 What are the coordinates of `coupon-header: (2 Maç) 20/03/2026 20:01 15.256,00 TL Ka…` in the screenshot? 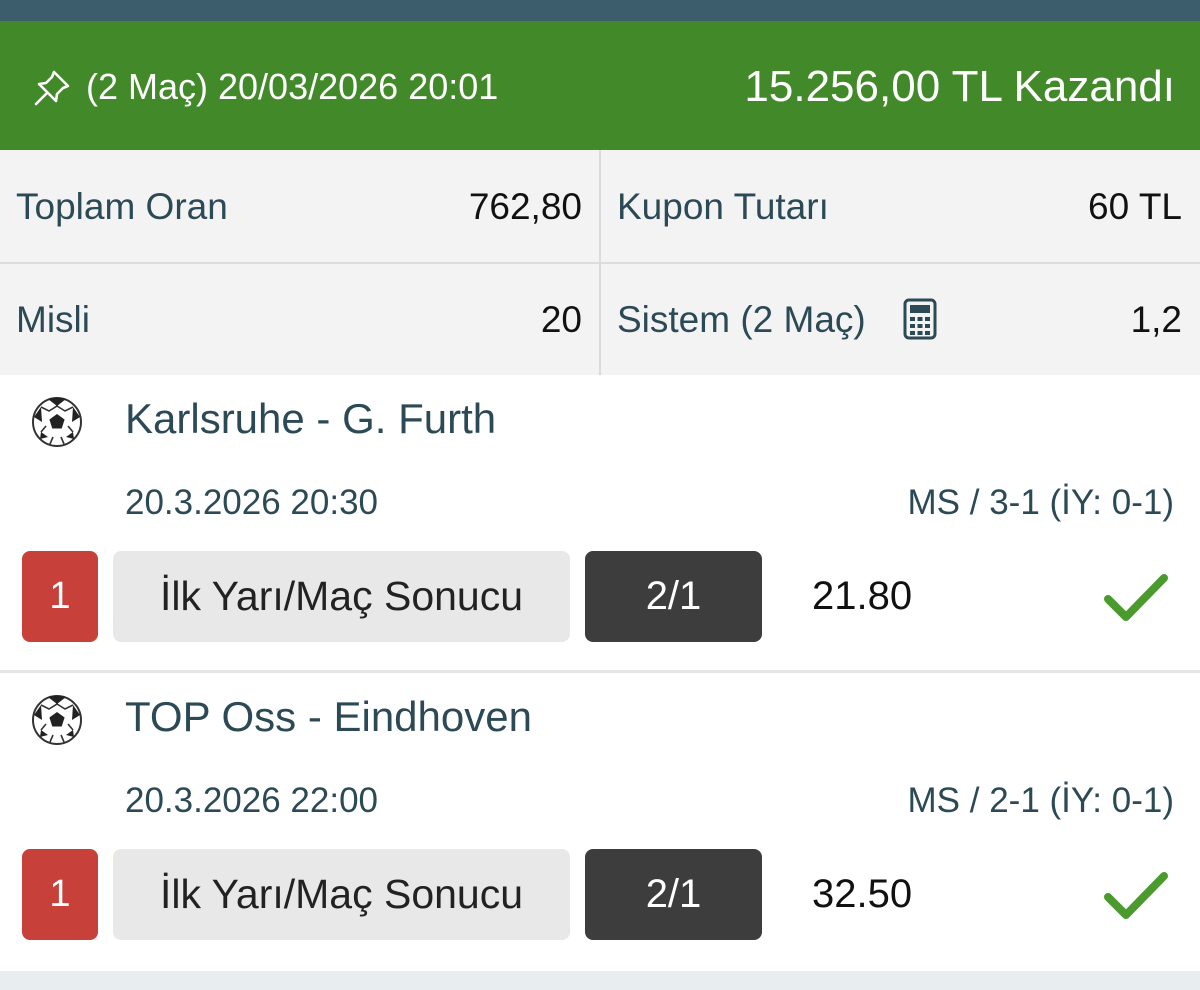 It's located at (600, 85).